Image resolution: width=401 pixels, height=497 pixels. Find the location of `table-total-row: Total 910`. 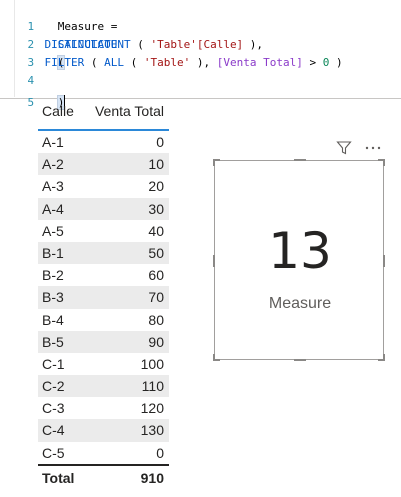

table-total-row: Total 910 is located at coordinates (103, 476).